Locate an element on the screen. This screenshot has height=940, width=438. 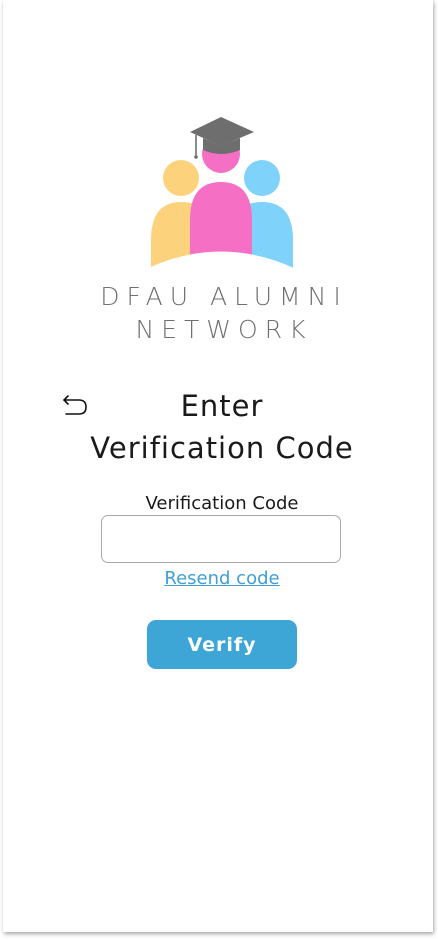
page-title-line1: Enter is located at coordinates (222, 406).